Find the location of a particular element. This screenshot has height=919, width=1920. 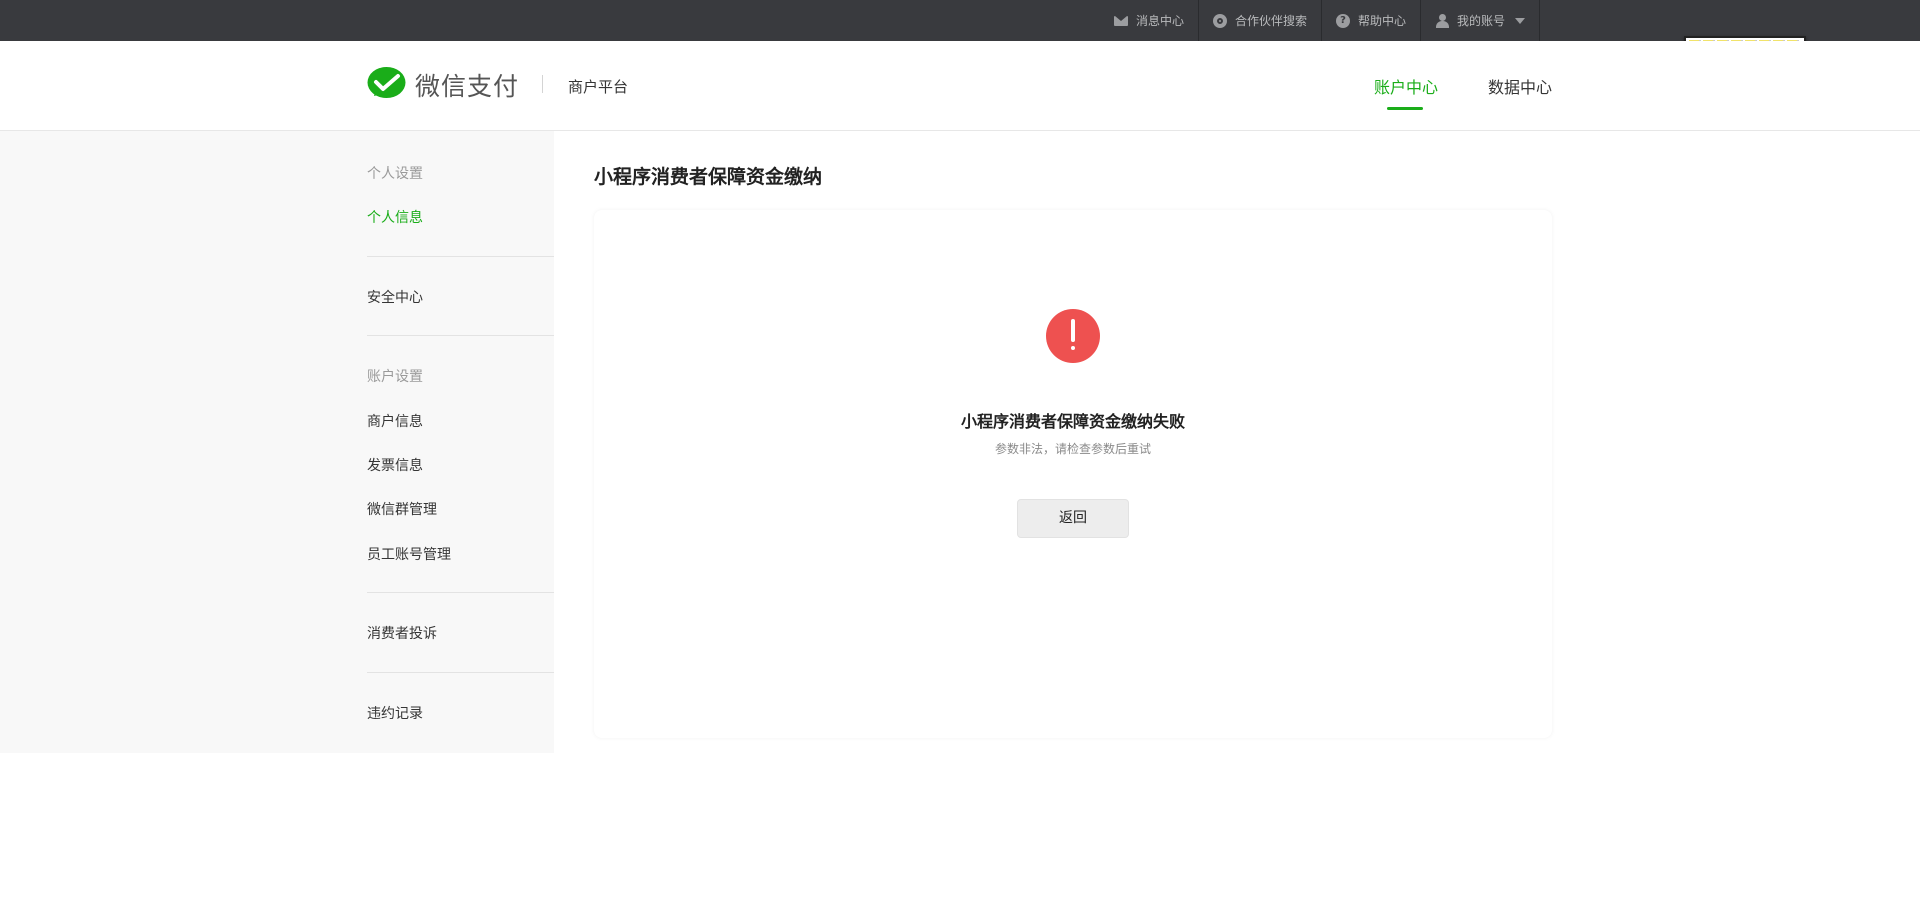

help-center-label: 帮助中心 is located at coordinates (1382, 21).